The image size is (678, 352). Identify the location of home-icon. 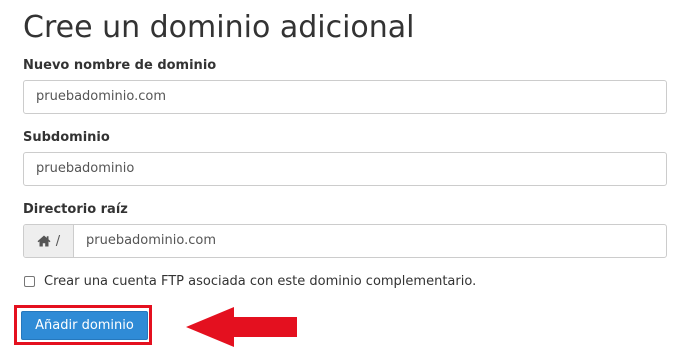
(44, 241).